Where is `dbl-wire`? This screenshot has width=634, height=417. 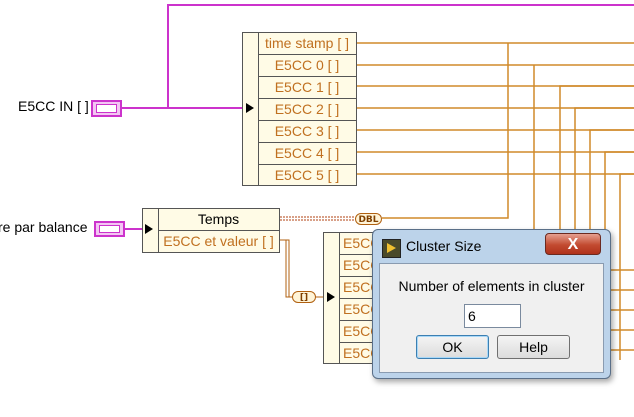 dbl-wire is located at coordinates (317, 218).